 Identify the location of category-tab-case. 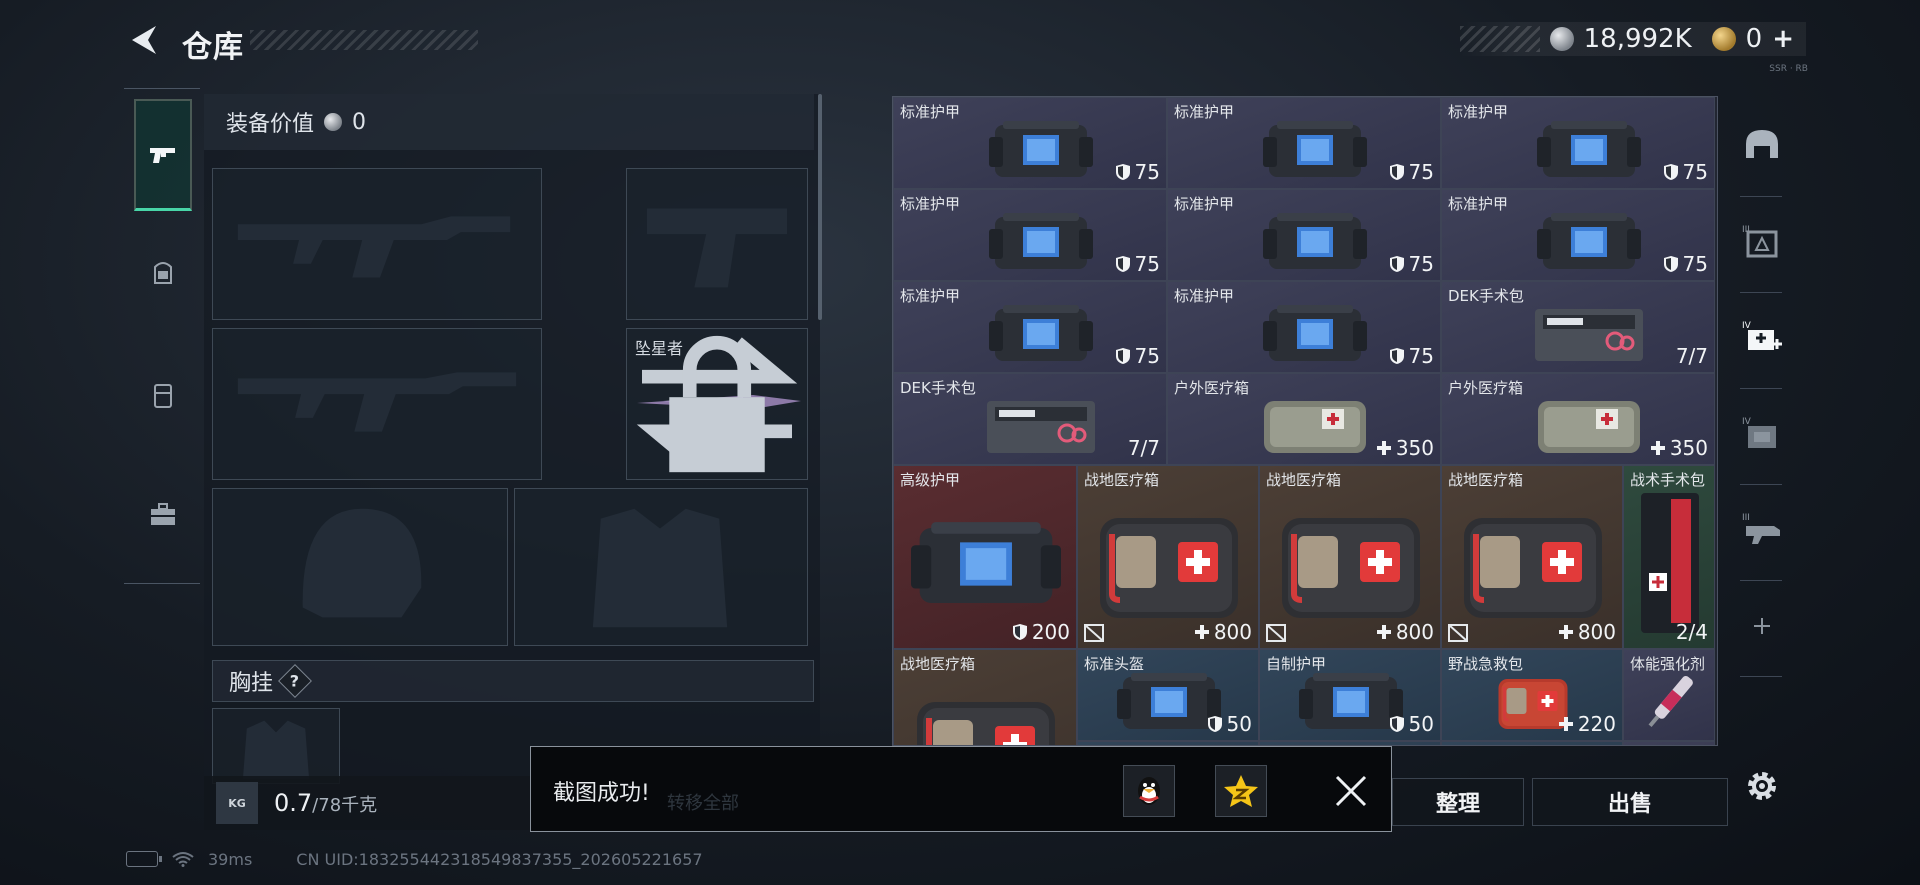
(163, 515).